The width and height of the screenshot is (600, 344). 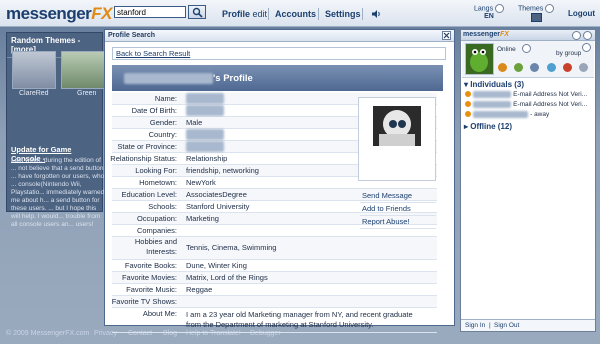 I want to click on nav-accounts: Accounts, so click(x=295, y=14).